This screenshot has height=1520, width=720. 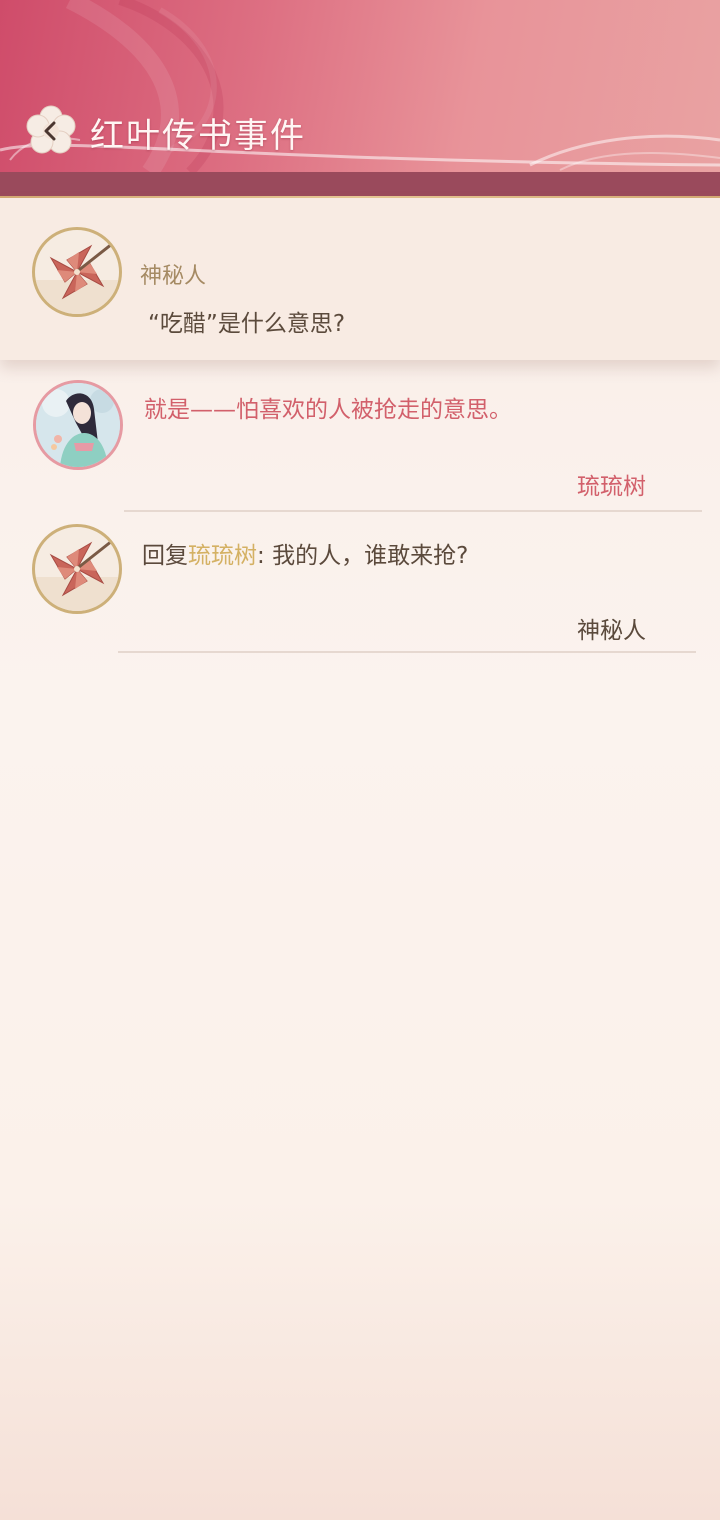 I want to click on back-button, so click(x=51, y=131).